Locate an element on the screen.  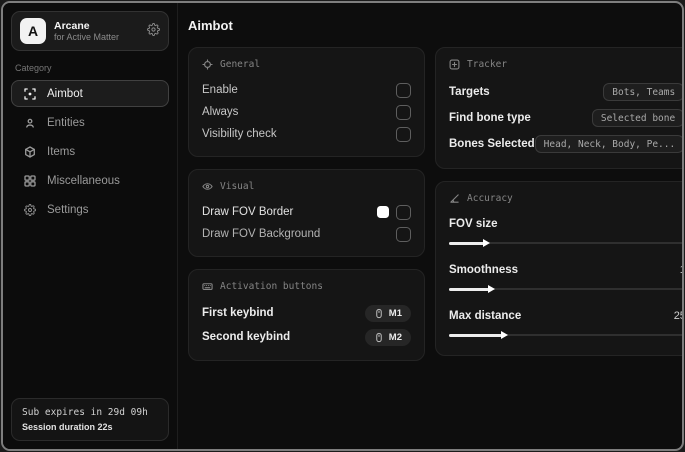
app-subtitle: for Active Matter is located at coordinates (87, 36).